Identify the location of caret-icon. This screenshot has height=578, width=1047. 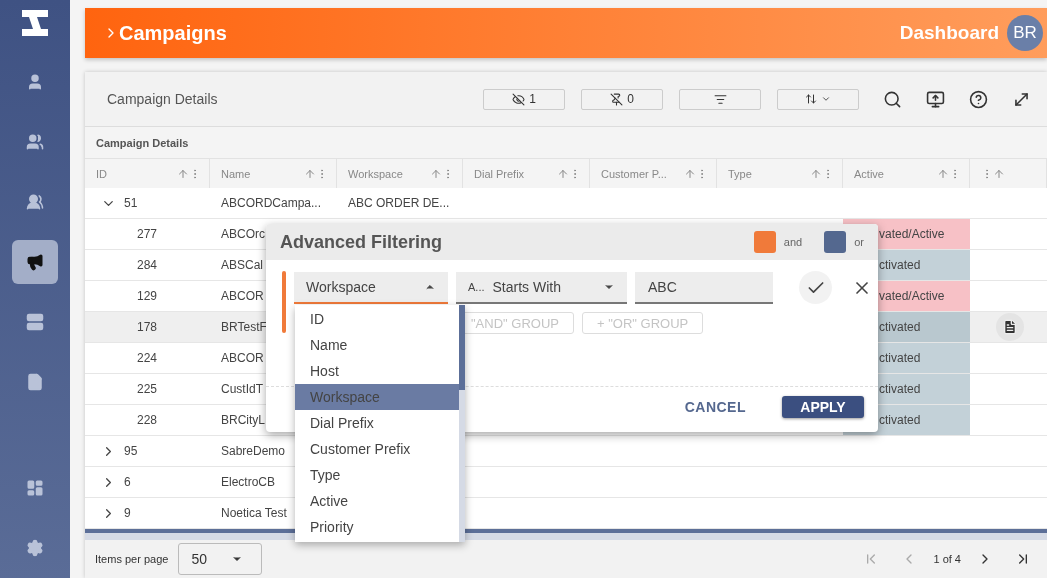
(826, 99).